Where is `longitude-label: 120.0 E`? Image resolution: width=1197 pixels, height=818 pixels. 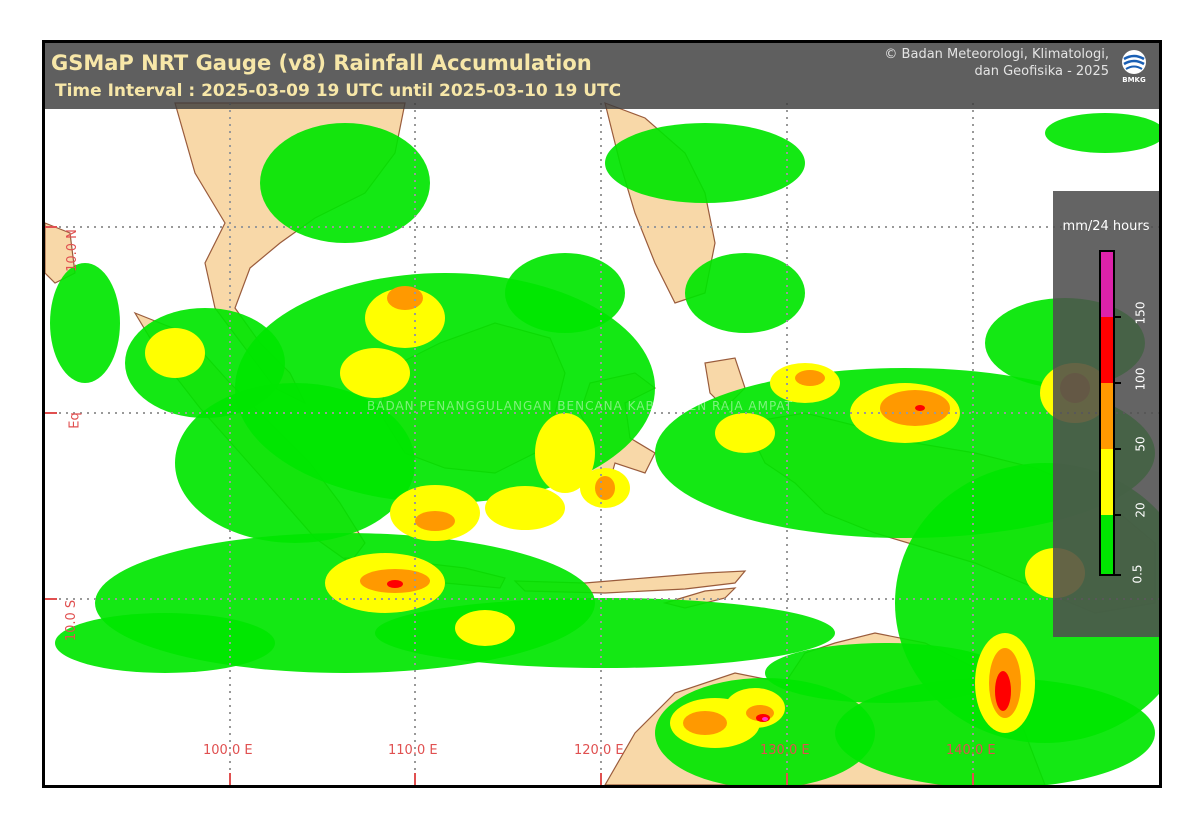
longitude-label: 120.0 E is located at coordinates (599, 750).